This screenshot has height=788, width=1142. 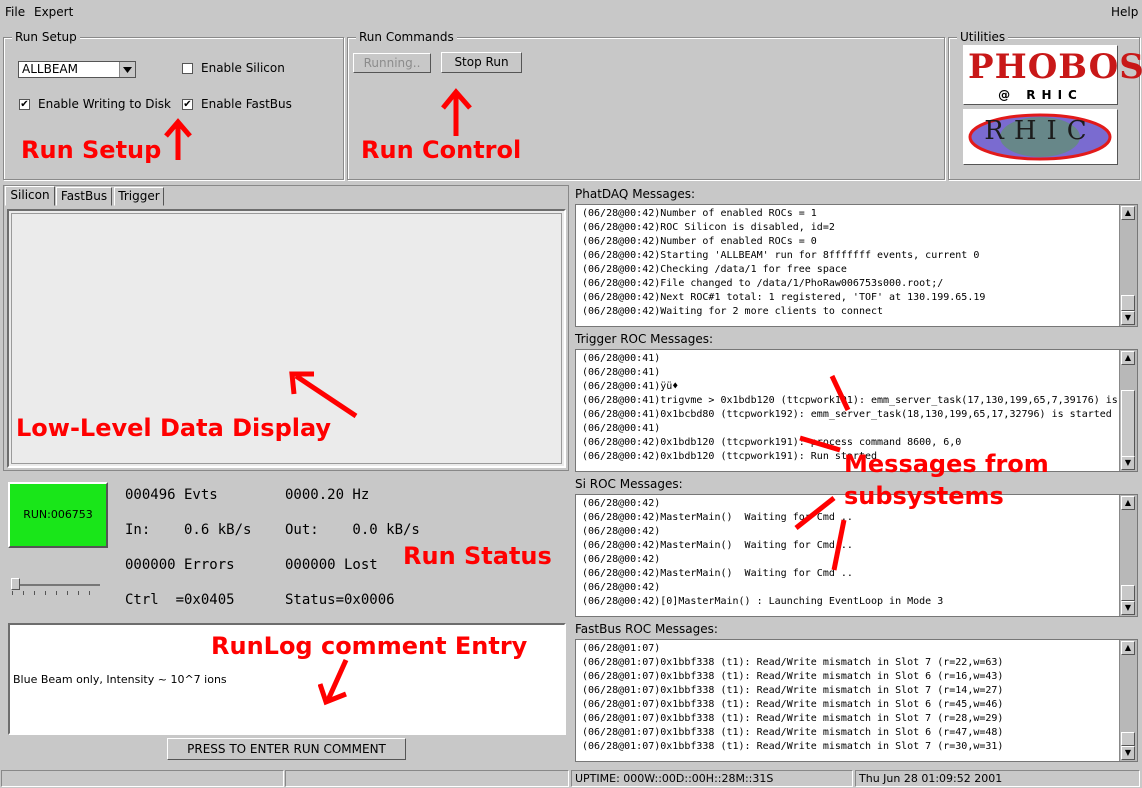 I want to click on message-line: (06/28@00:41), so click(x=621, y=358).